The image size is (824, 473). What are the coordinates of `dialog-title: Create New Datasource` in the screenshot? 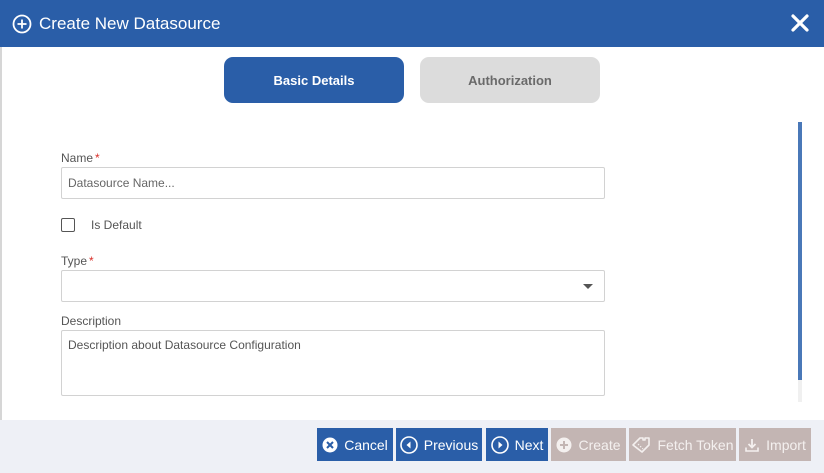 It's located at (130, 23).